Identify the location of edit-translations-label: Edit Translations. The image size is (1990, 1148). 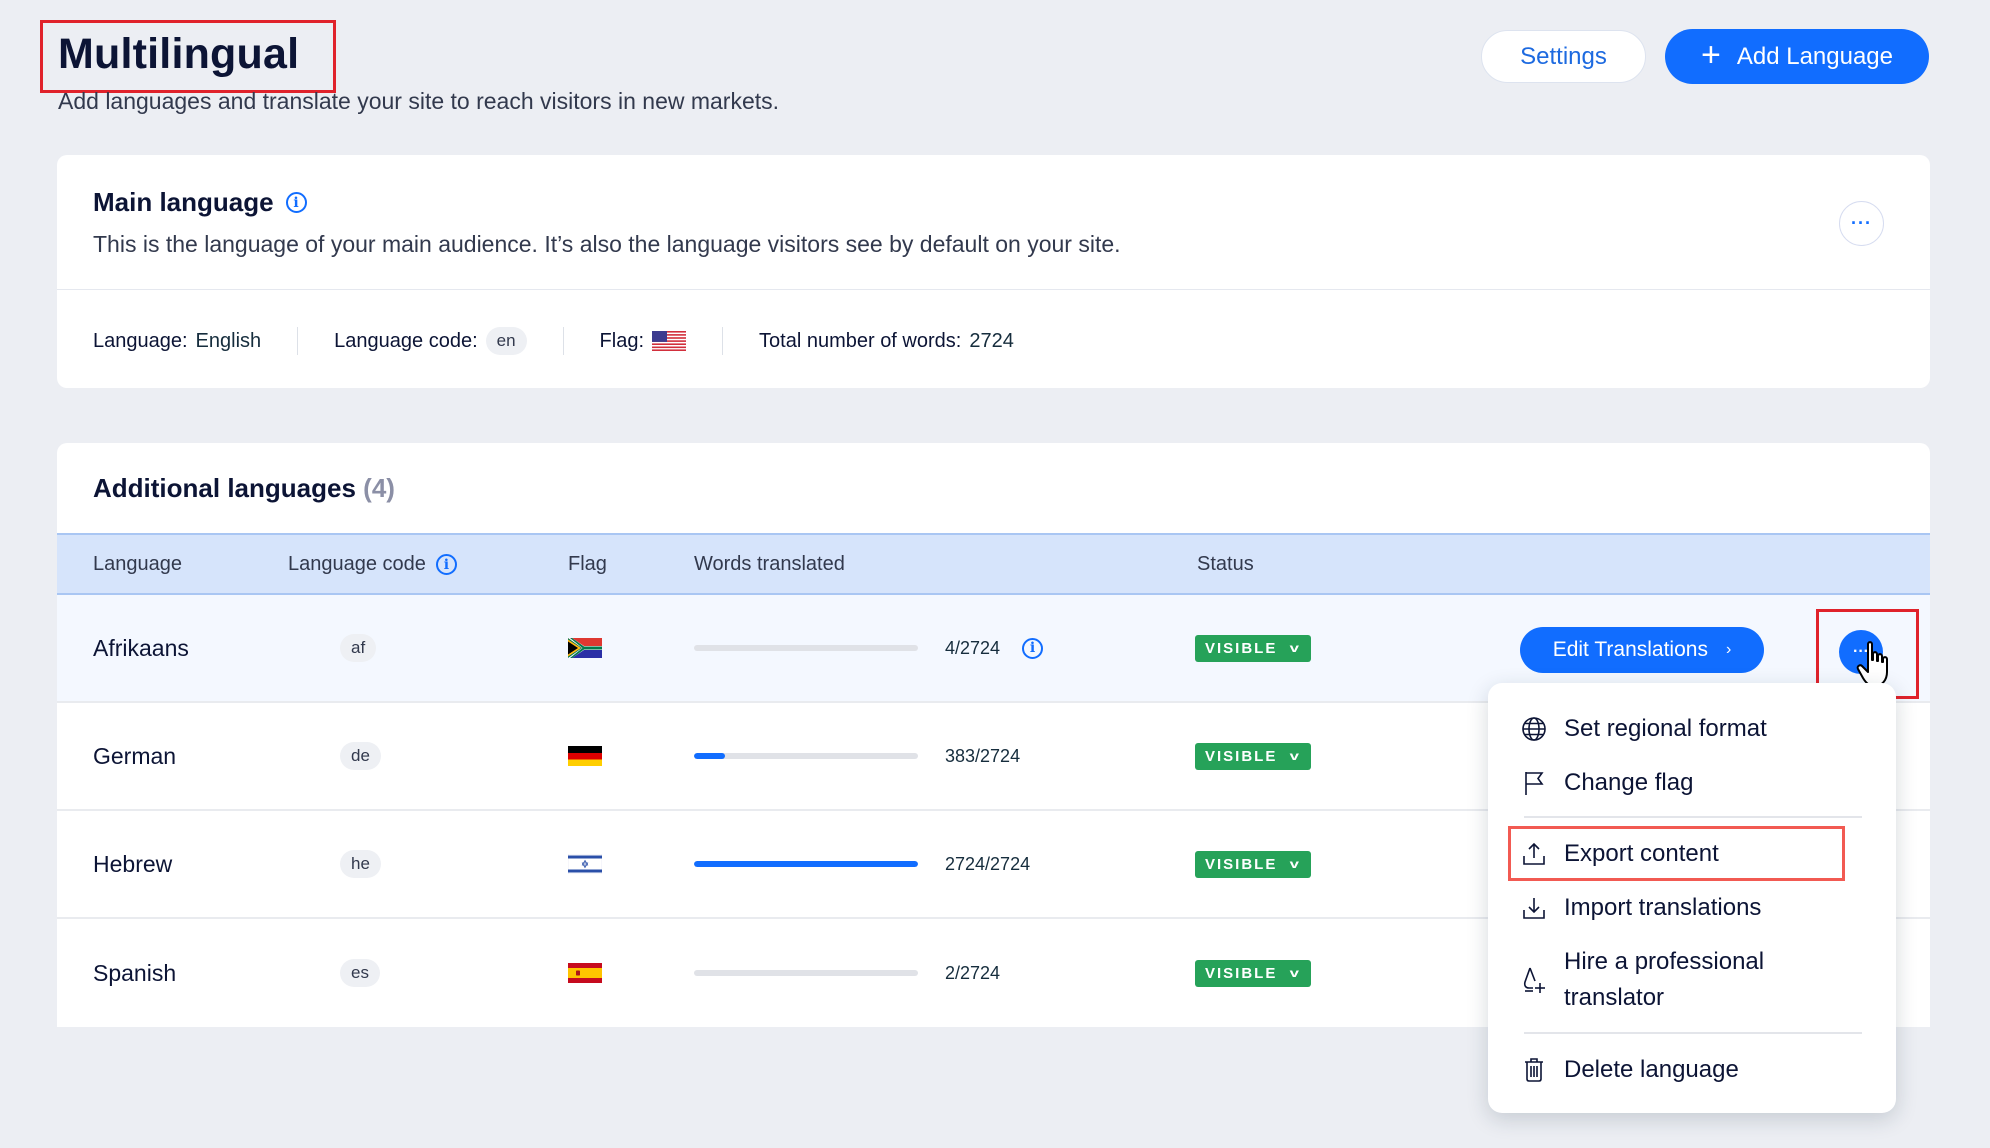
(1630, 649).